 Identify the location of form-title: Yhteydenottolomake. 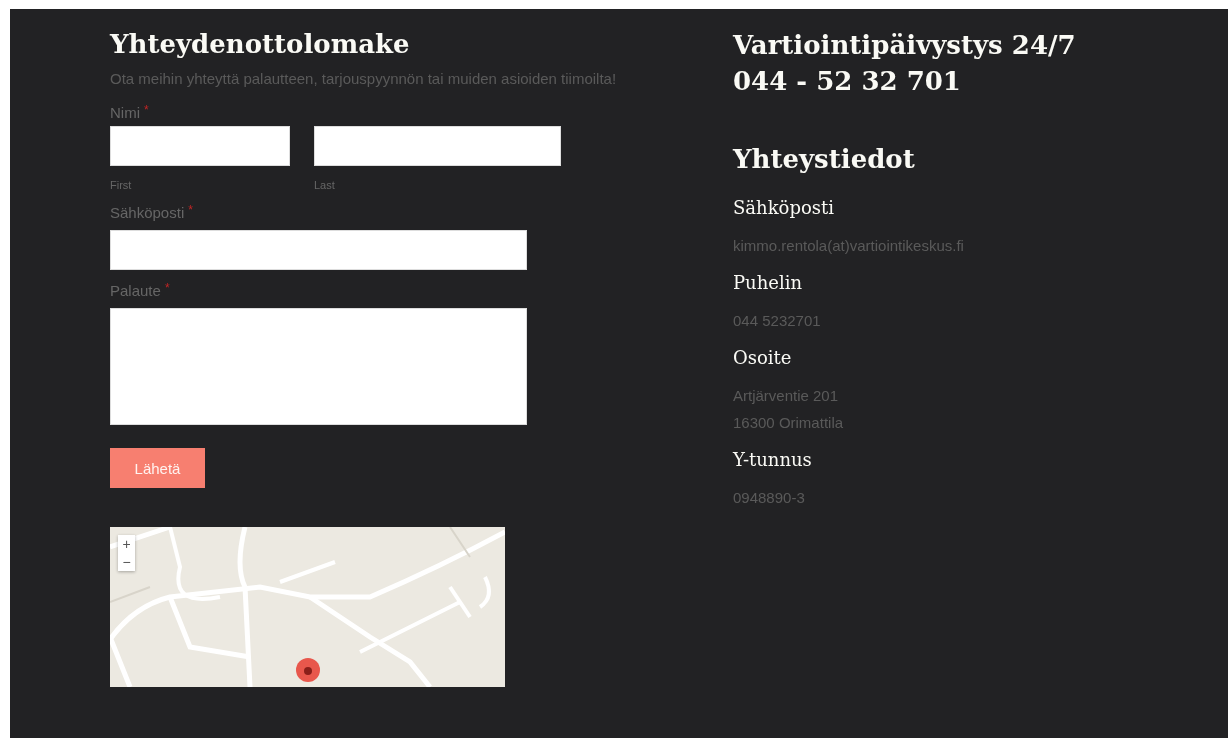
(260, 44).